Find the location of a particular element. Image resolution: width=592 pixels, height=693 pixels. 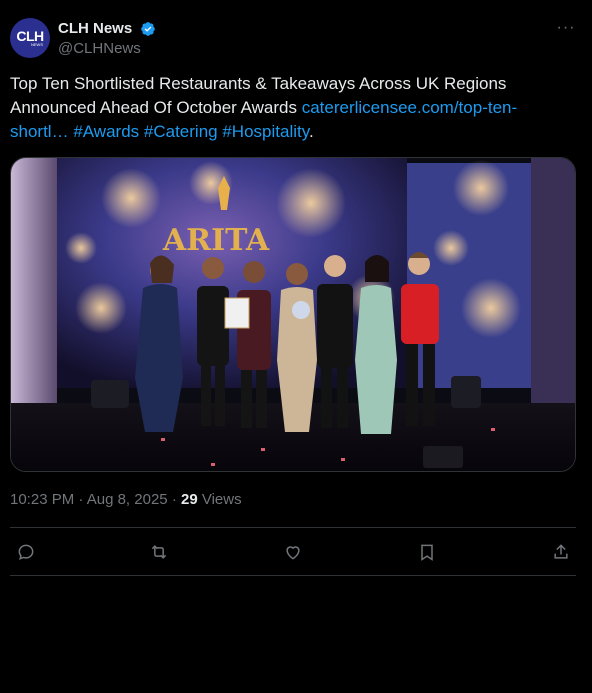

handle: @CLHNews is located at coordinates (107, 49).